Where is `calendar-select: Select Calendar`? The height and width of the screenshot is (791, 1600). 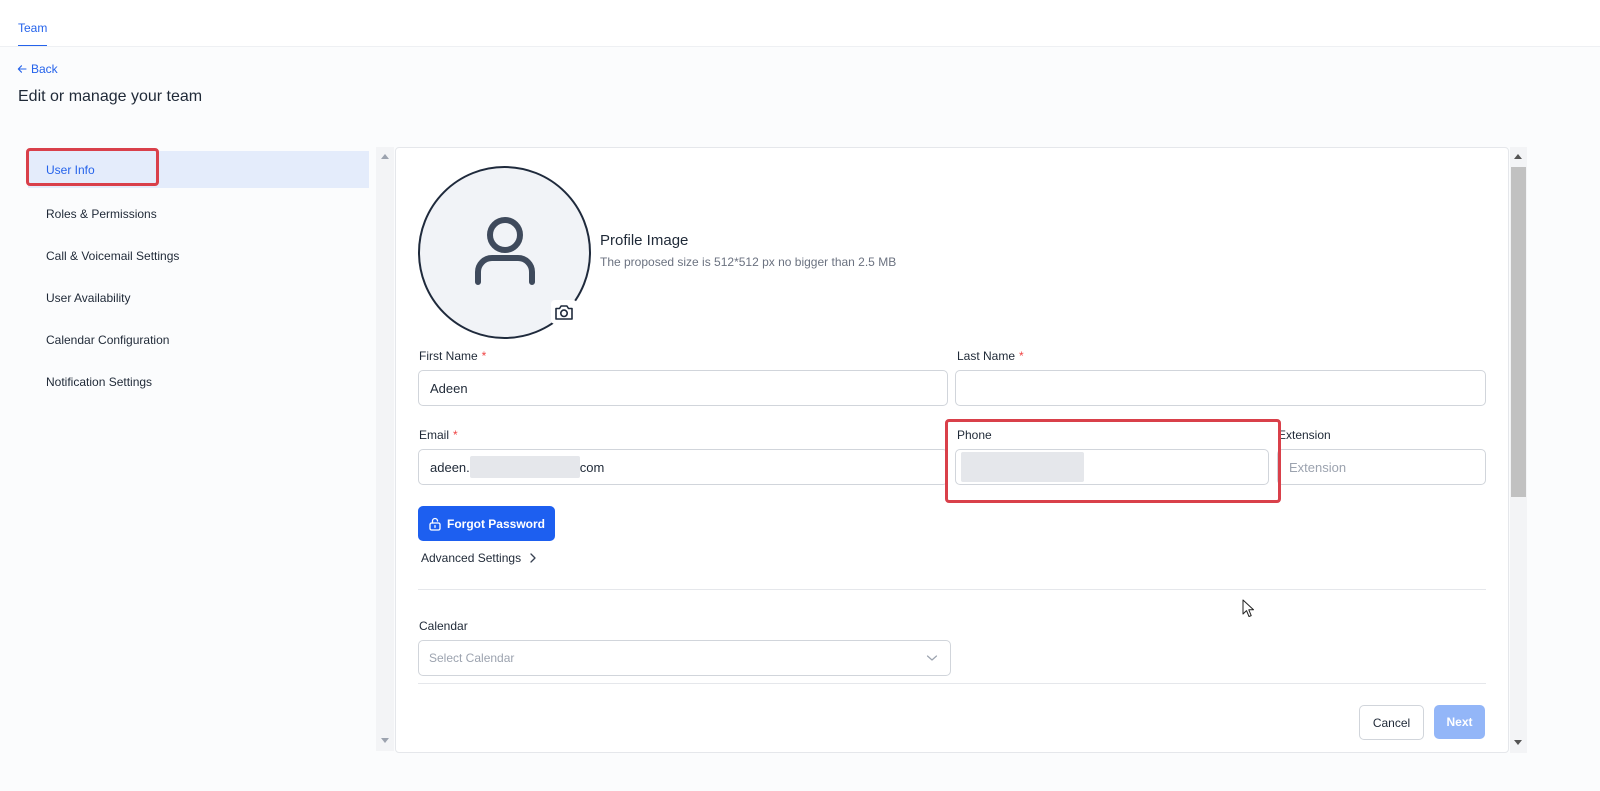
calendar-select: Select Calendar is located at coordinates (684, 658).